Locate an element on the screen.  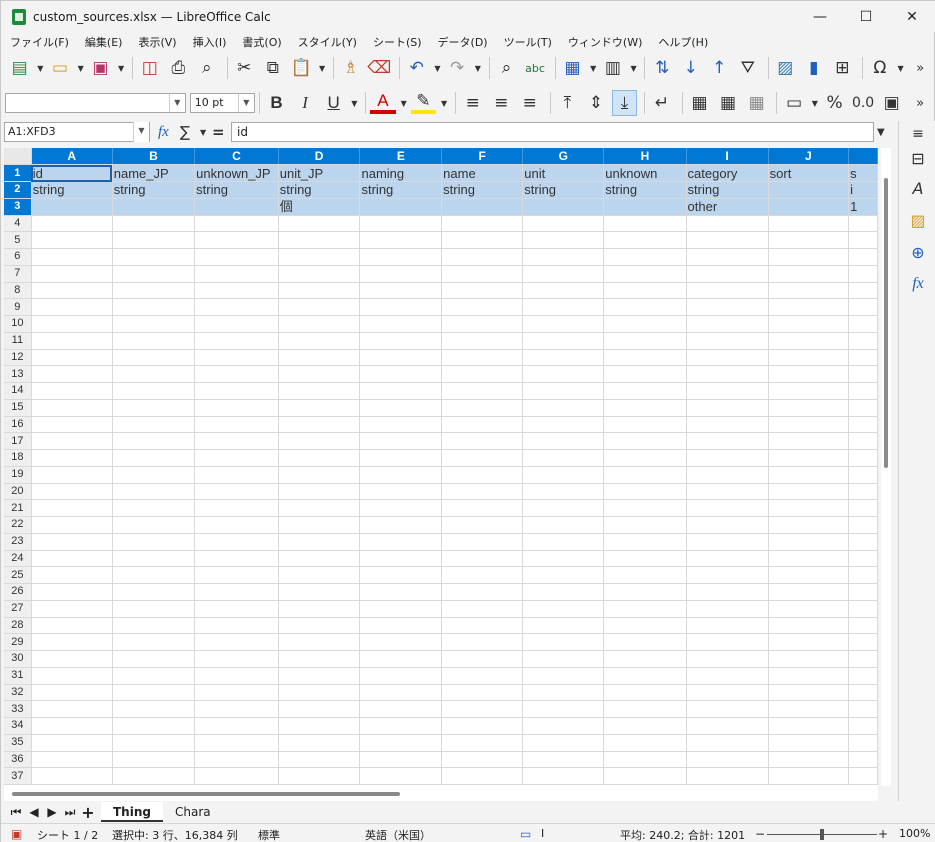
clear-formatting-icon: ⌫ is located at coordinates (379, 68).